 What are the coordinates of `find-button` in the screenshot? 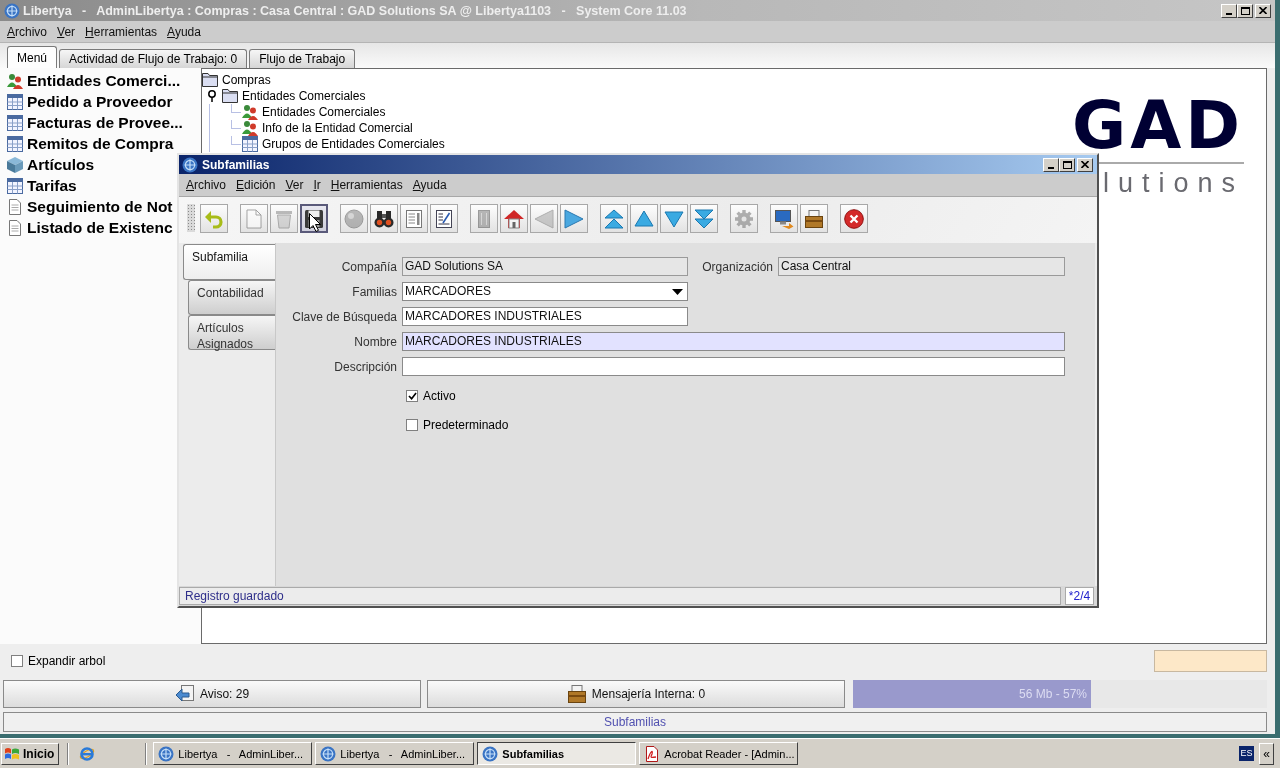 It's located at (384, 218).